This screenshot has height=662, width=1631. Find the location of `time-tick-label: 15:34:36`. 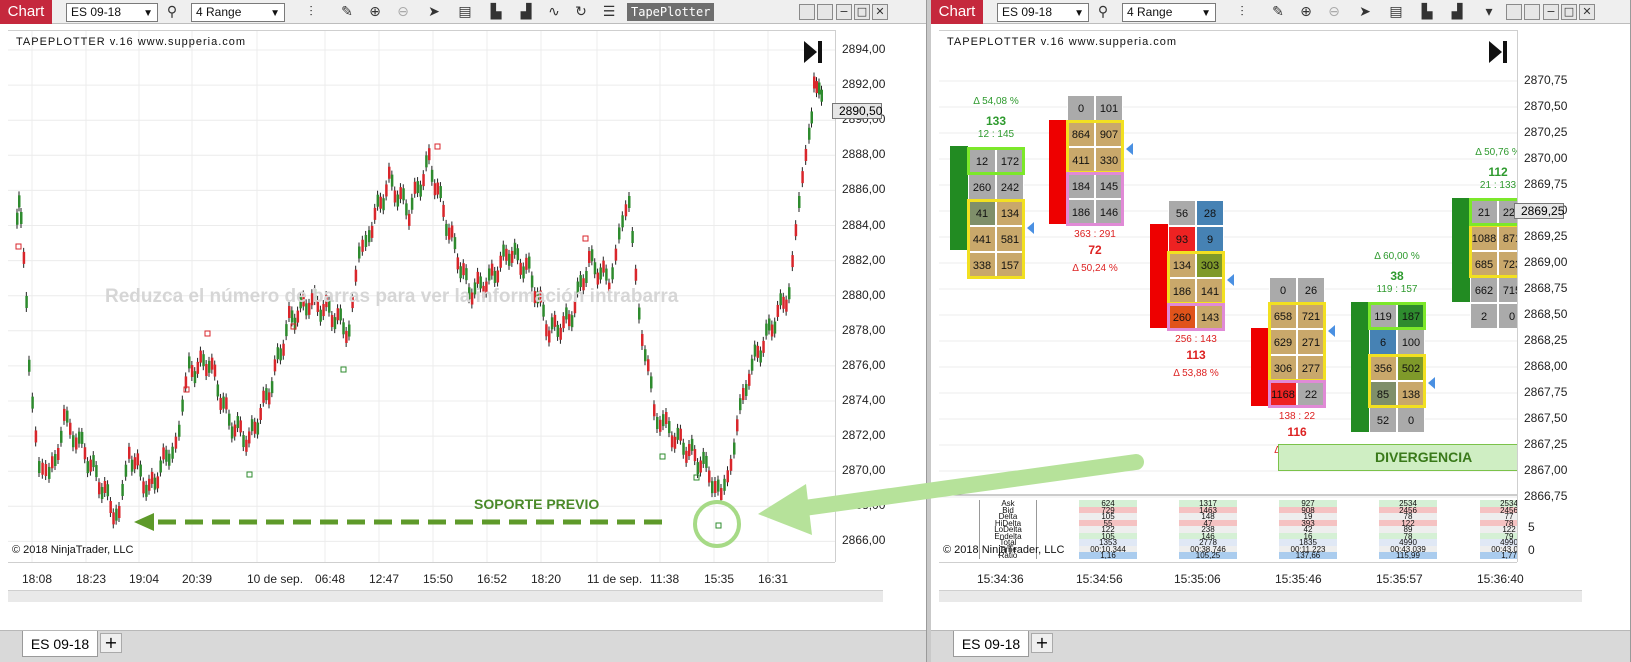

time-tick-label: 15:34:36 is located at coordinates (1000, 579).